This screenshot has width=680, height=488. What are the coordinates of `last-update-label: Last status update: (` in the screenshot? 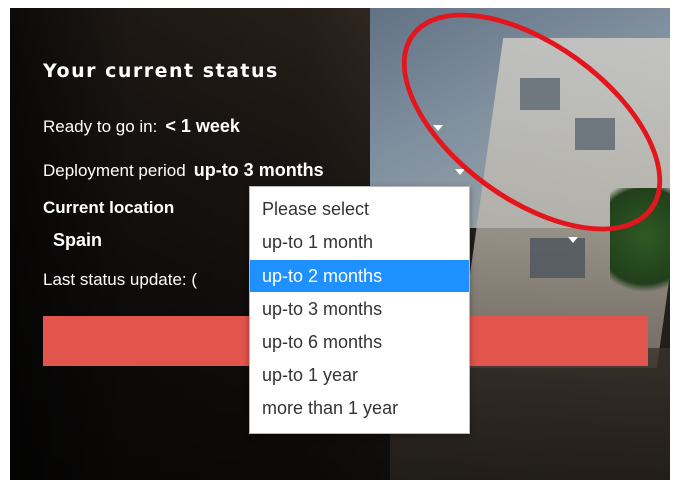 It's located at (120, 279).